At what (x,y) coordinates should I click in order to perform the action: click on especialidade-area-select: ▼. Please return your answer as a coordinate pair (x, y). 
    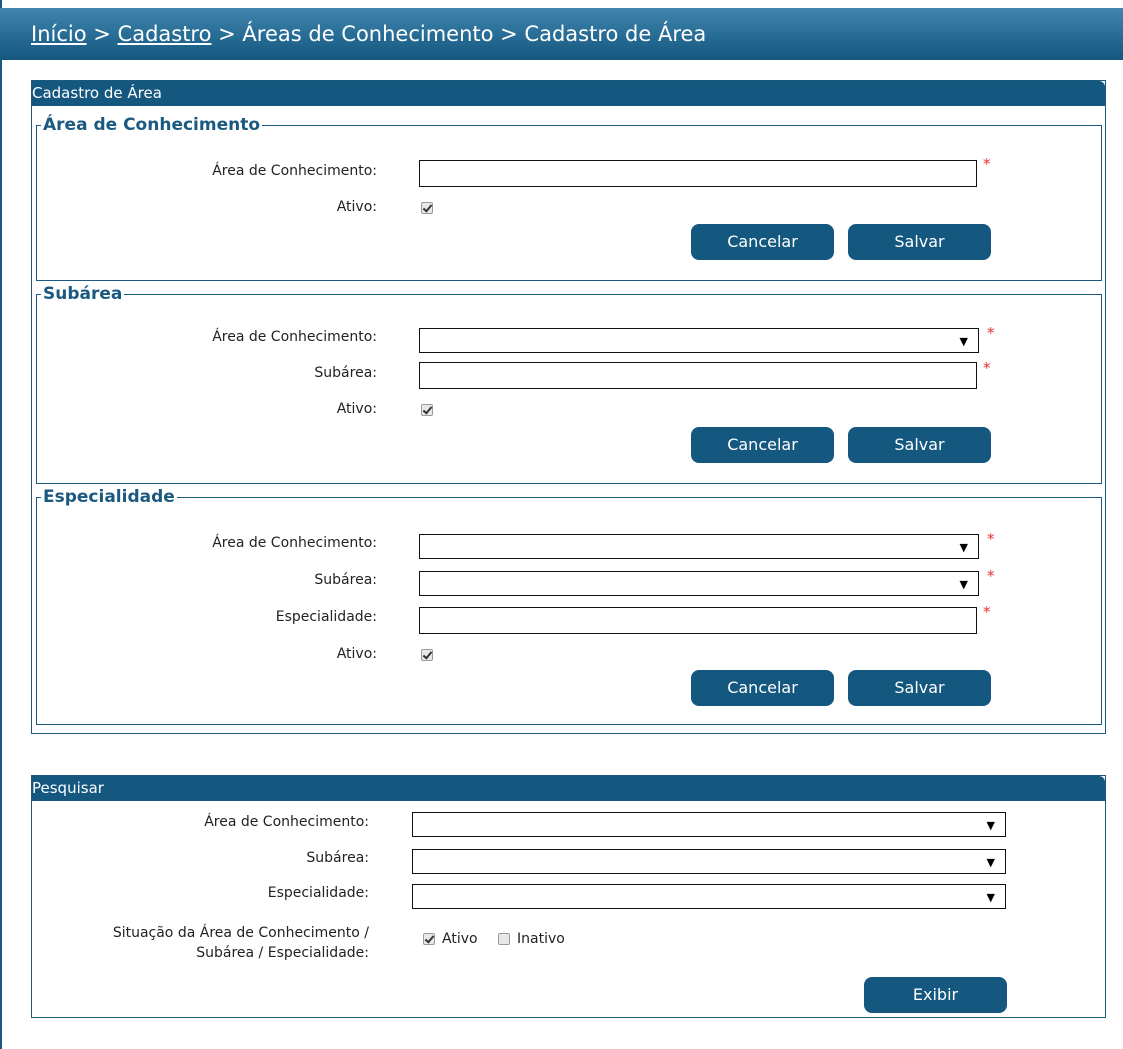
    Looking at the image, I should click on (699, 546).